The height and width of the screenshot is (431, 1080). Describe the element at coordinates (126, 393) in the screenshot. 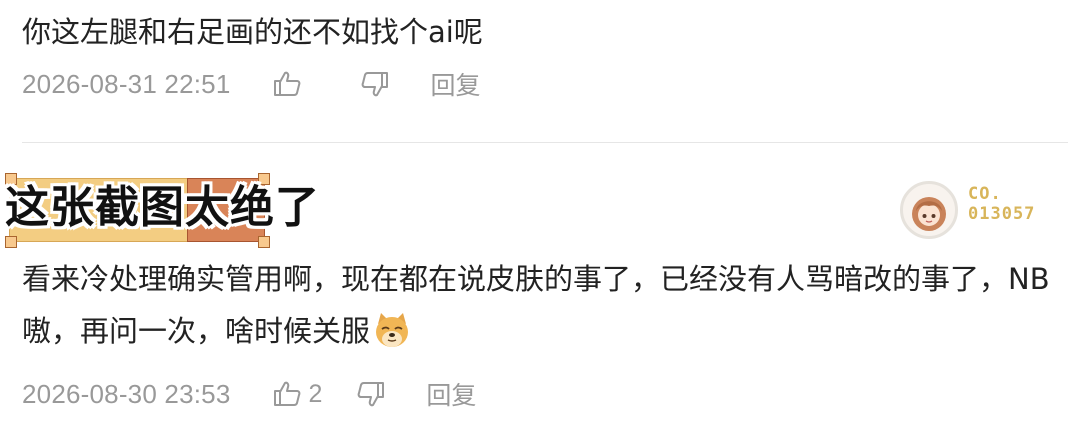

I see `comment-timestamp: 2026-08-30 23:53` at that location.